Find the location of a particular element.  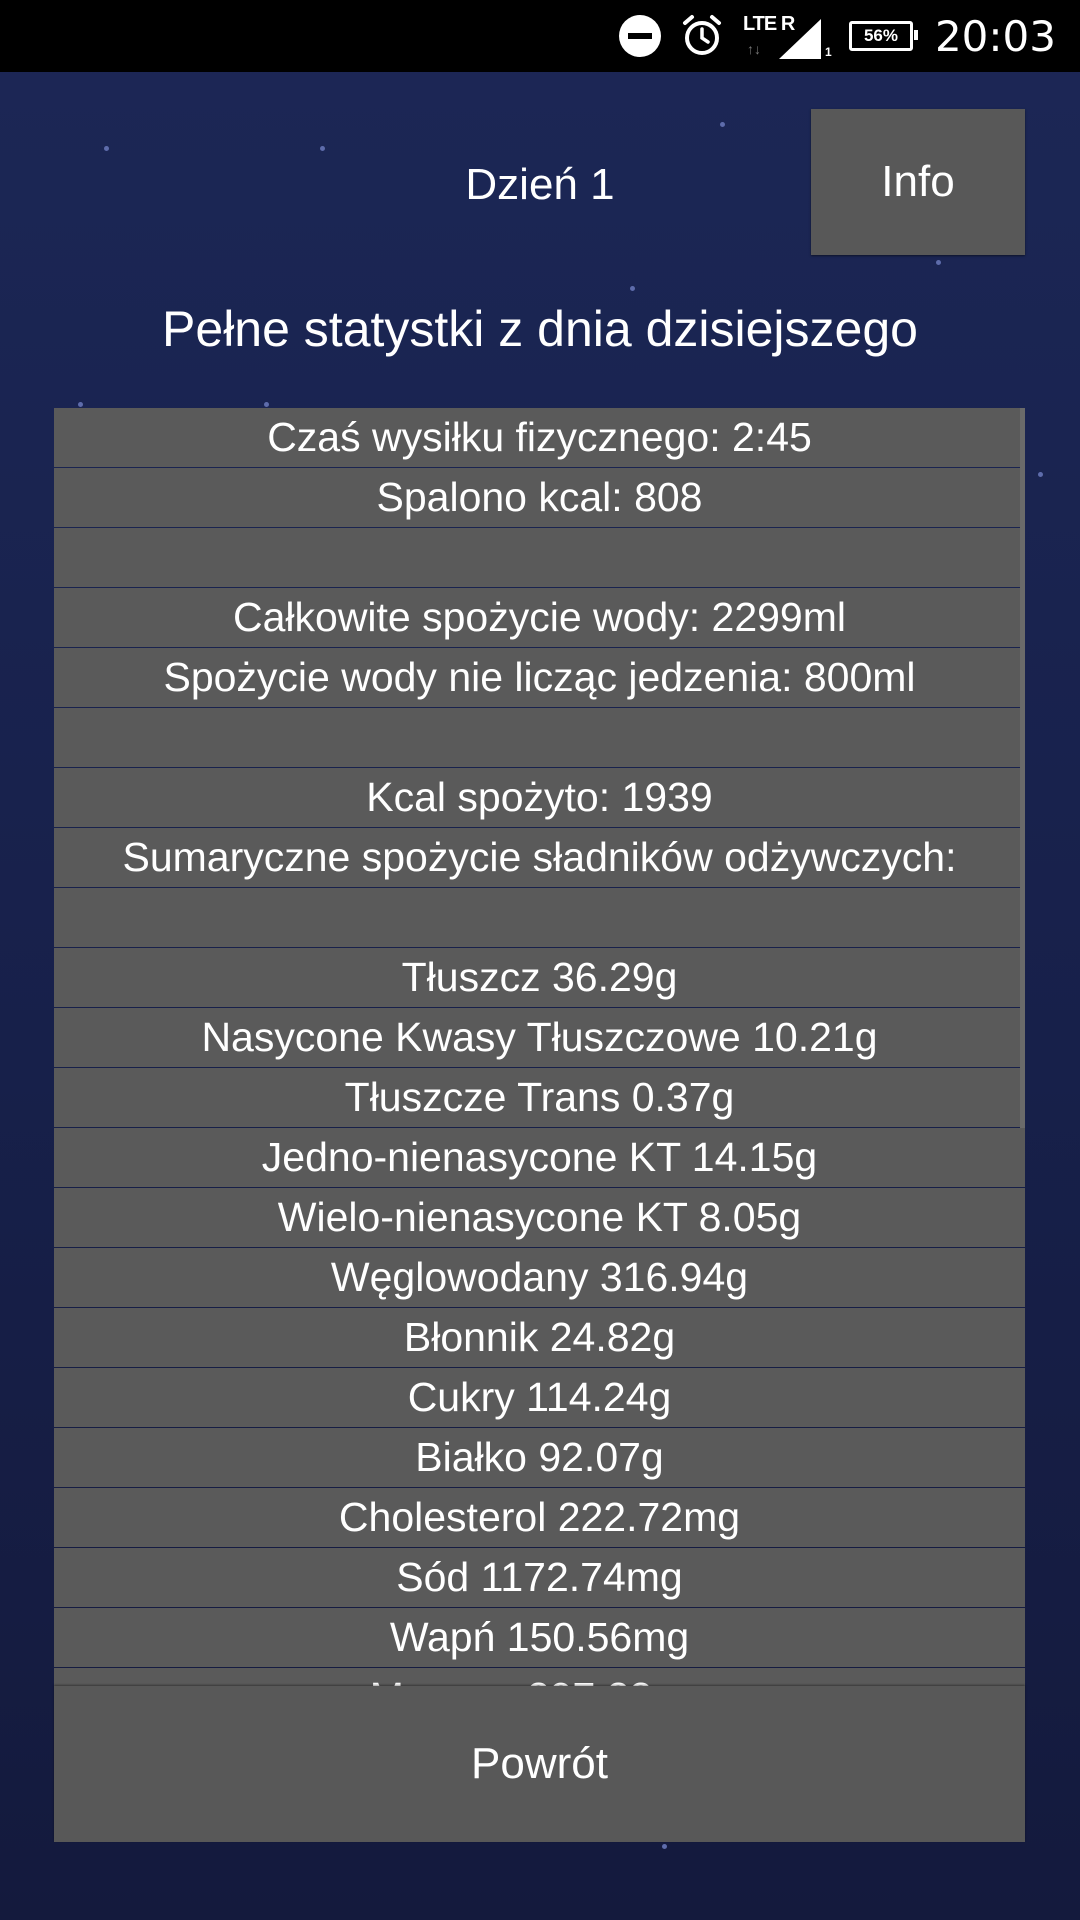

stat-row: Wielo-nienasycone KT 8.05g is located at coordinates (539, 1217).